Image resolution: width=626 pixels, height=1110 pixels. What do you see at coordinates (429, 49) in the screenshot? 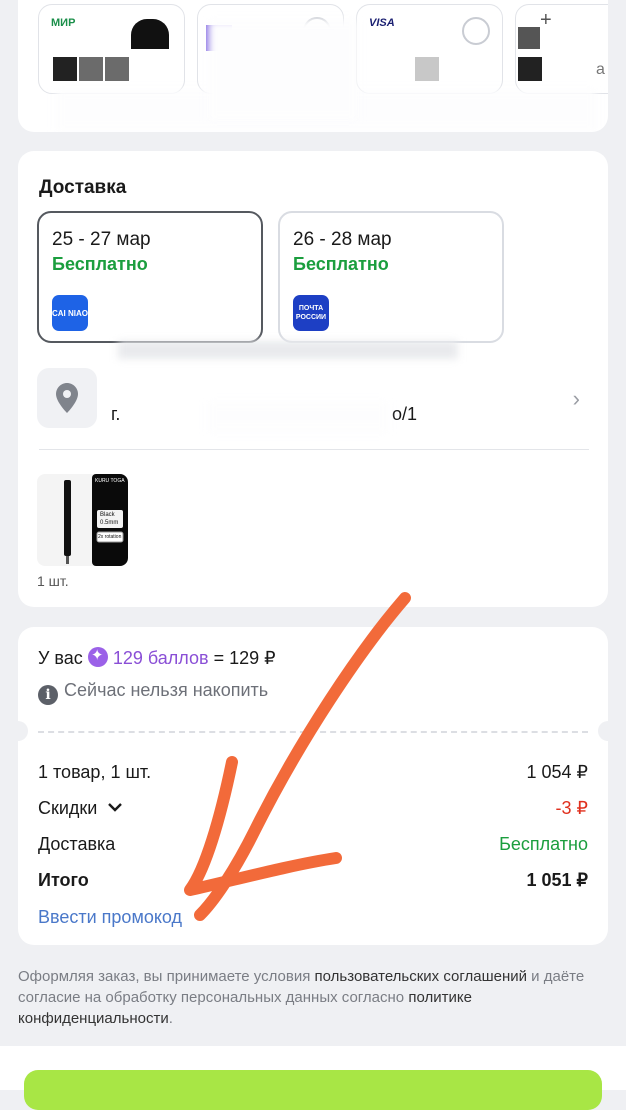
I see `payment-card-visa: VISA` at bounding box center [429, 49].